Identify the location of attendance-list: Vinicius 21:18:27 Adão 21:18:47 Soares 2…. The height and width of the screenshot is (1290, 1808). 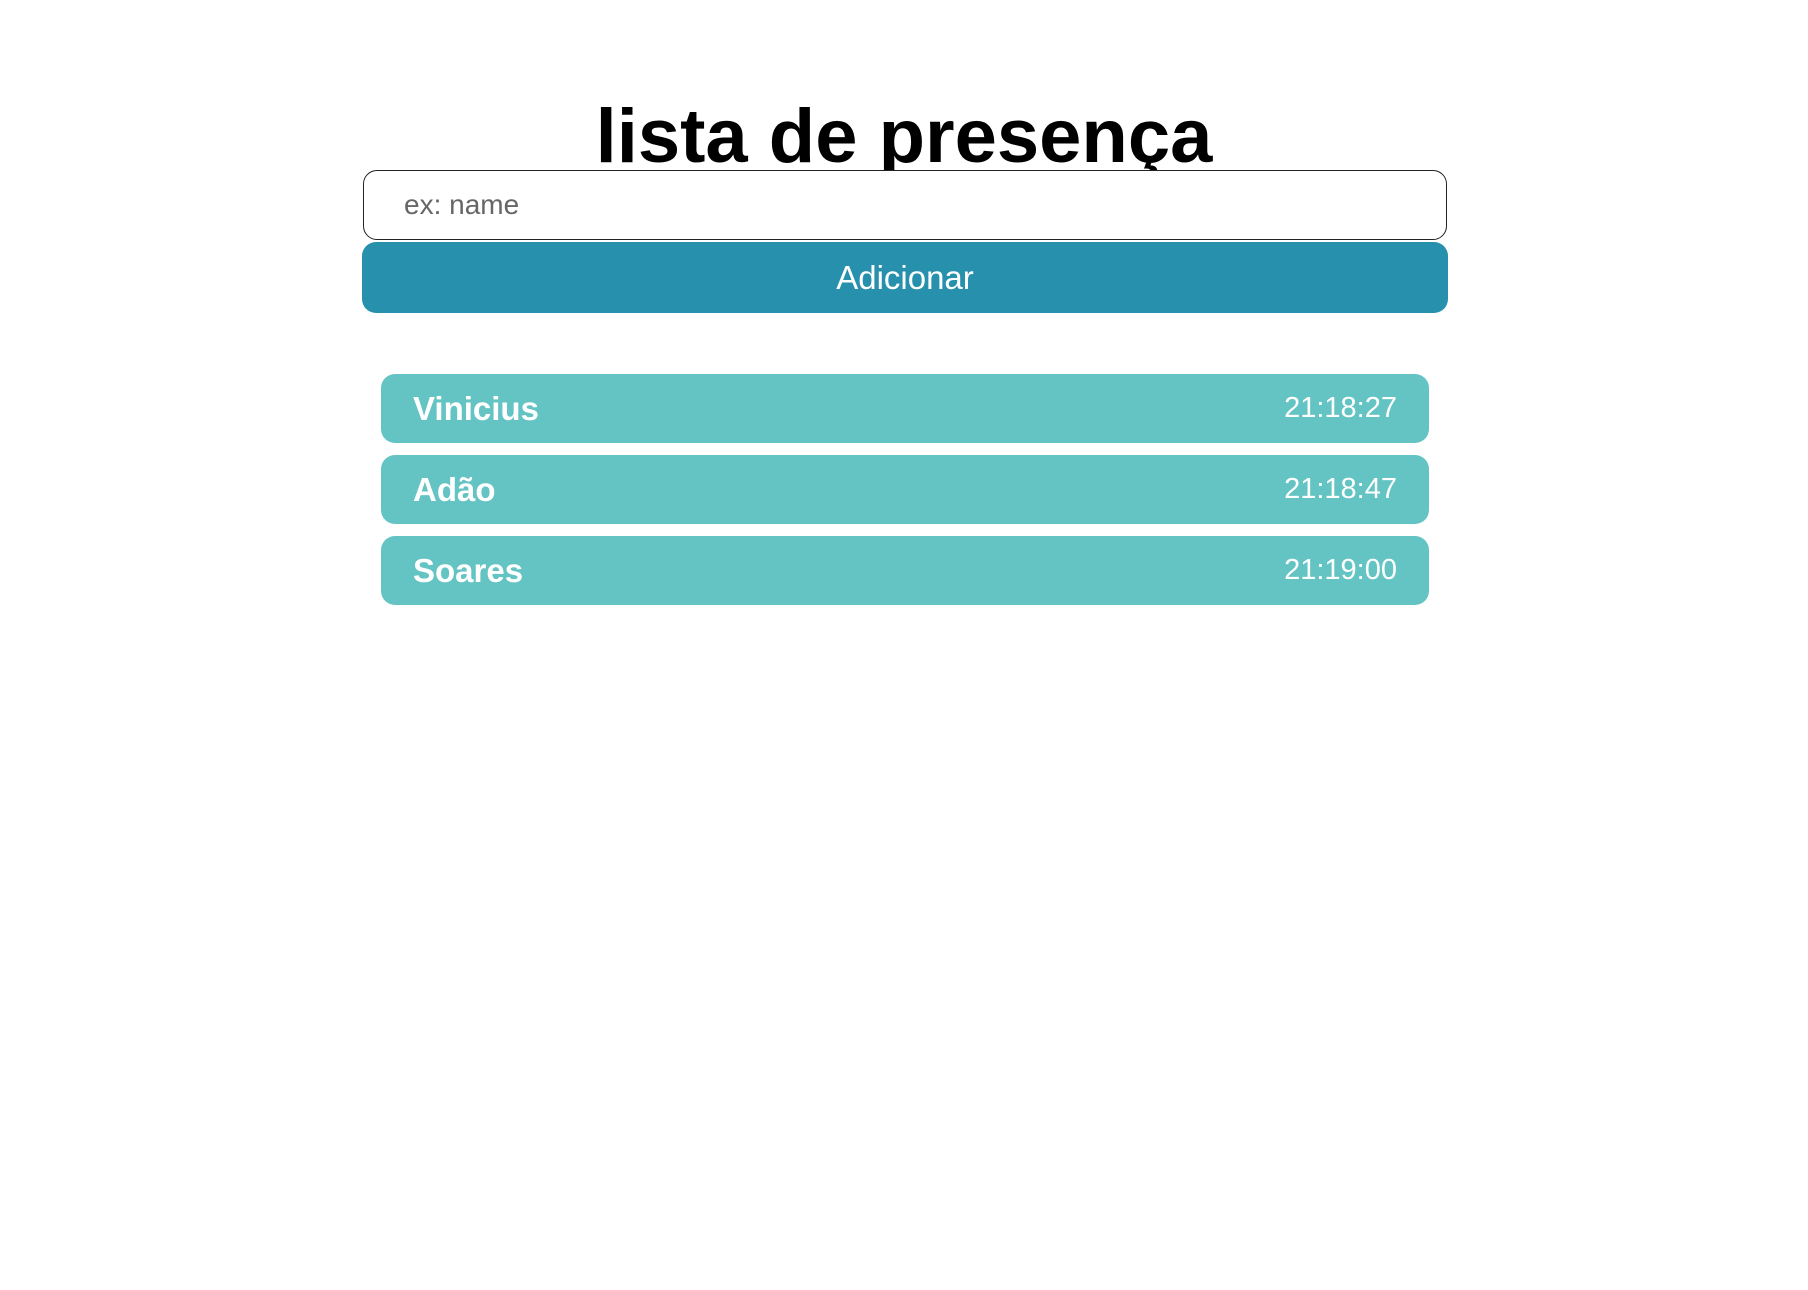
(905, 495).